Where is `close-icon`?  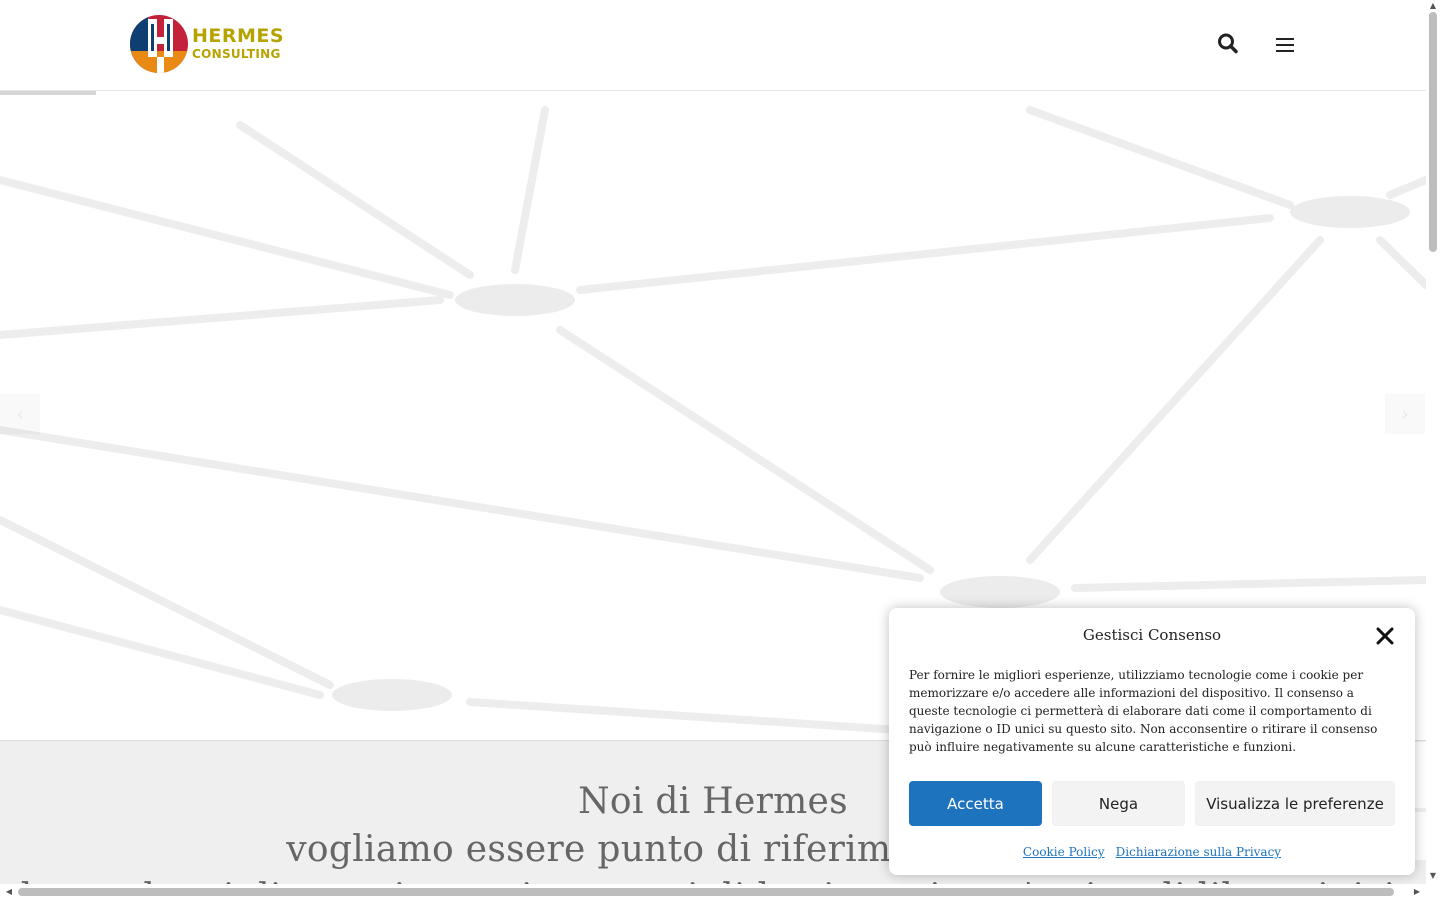 close-icon is located at coordinates (1385, 636).